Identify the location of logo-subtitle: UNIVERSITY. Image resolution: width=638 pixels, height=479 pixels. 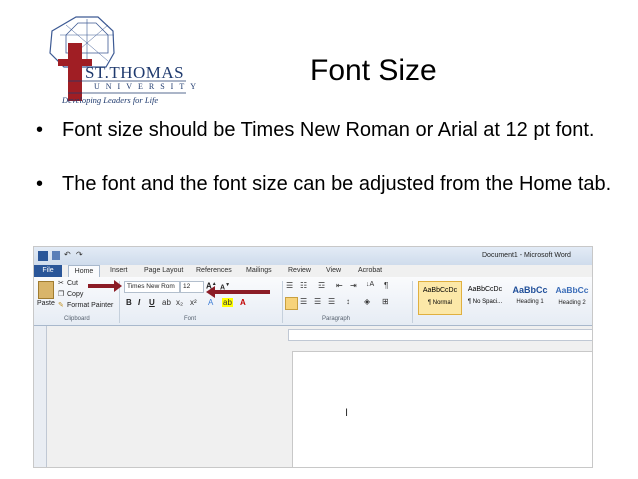
(148, 86).